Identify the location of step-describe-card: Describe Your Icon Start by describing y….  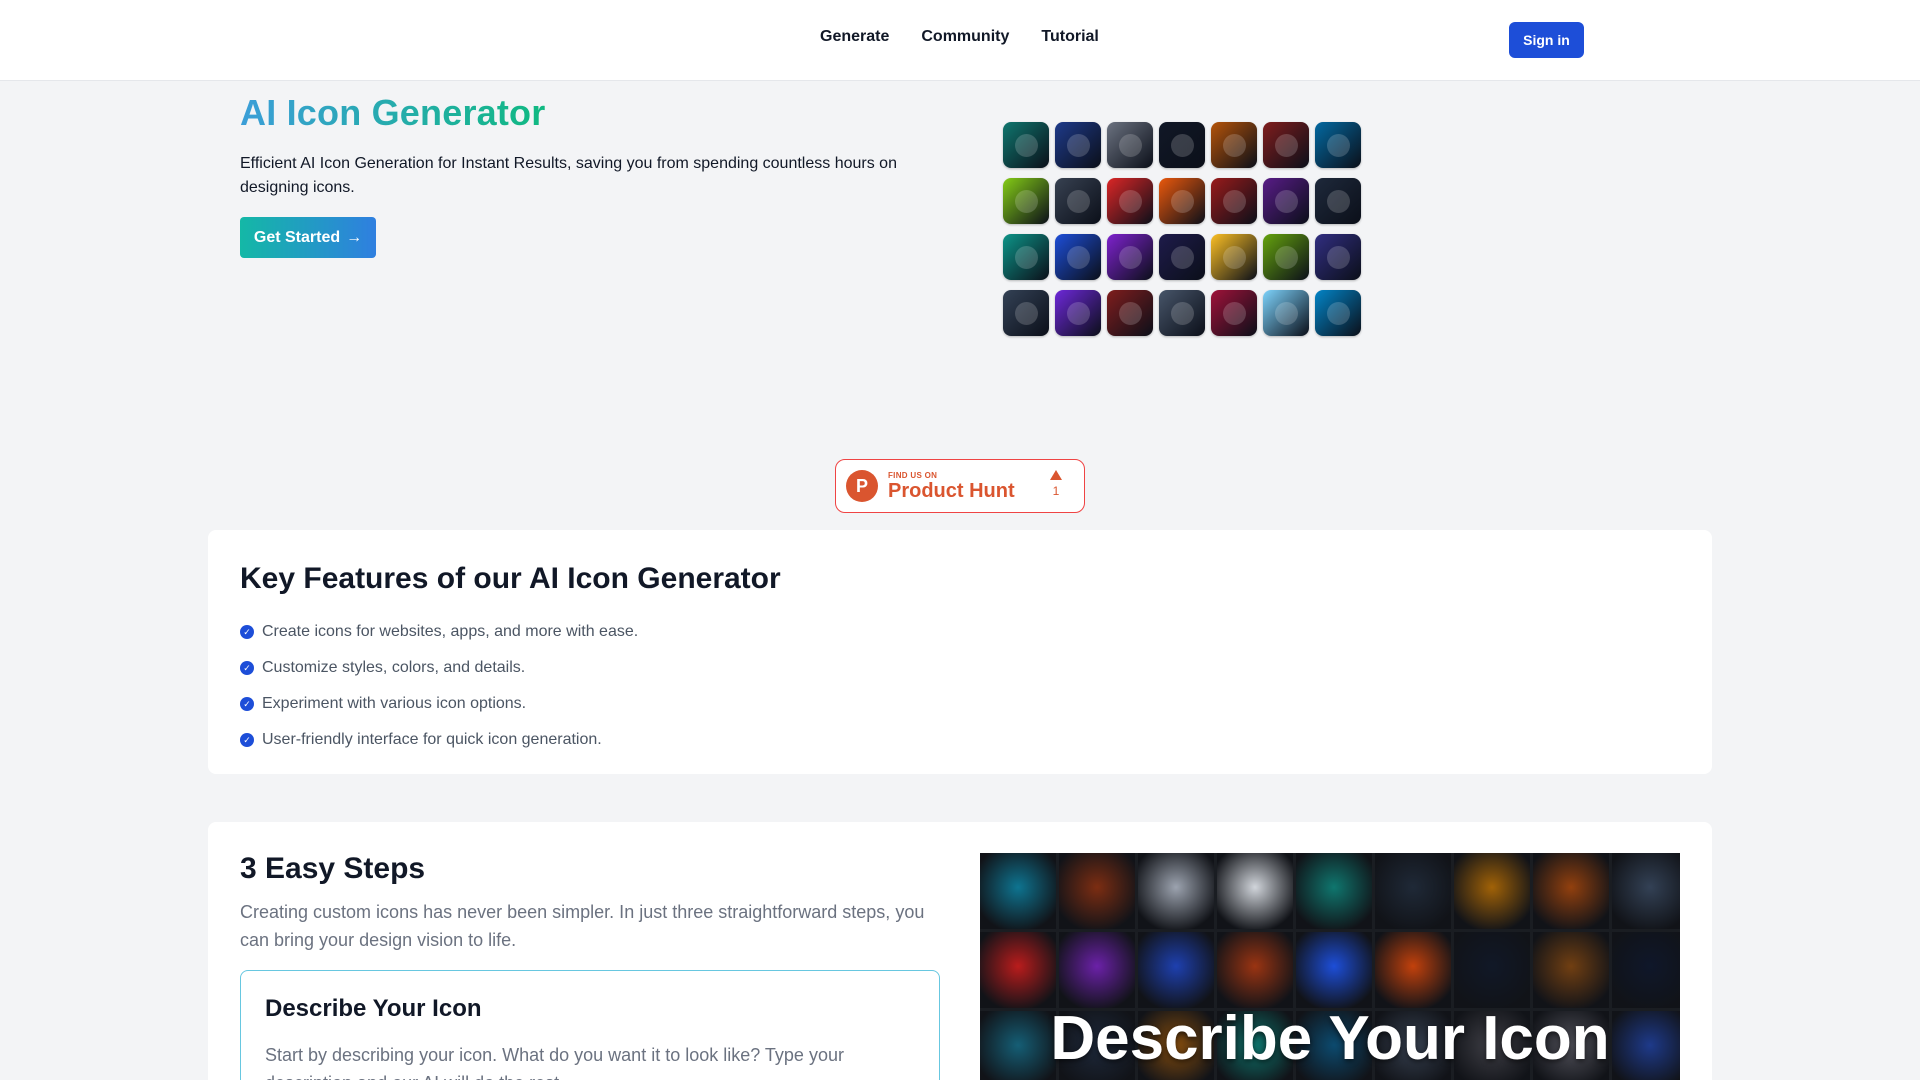
(590, 1025).